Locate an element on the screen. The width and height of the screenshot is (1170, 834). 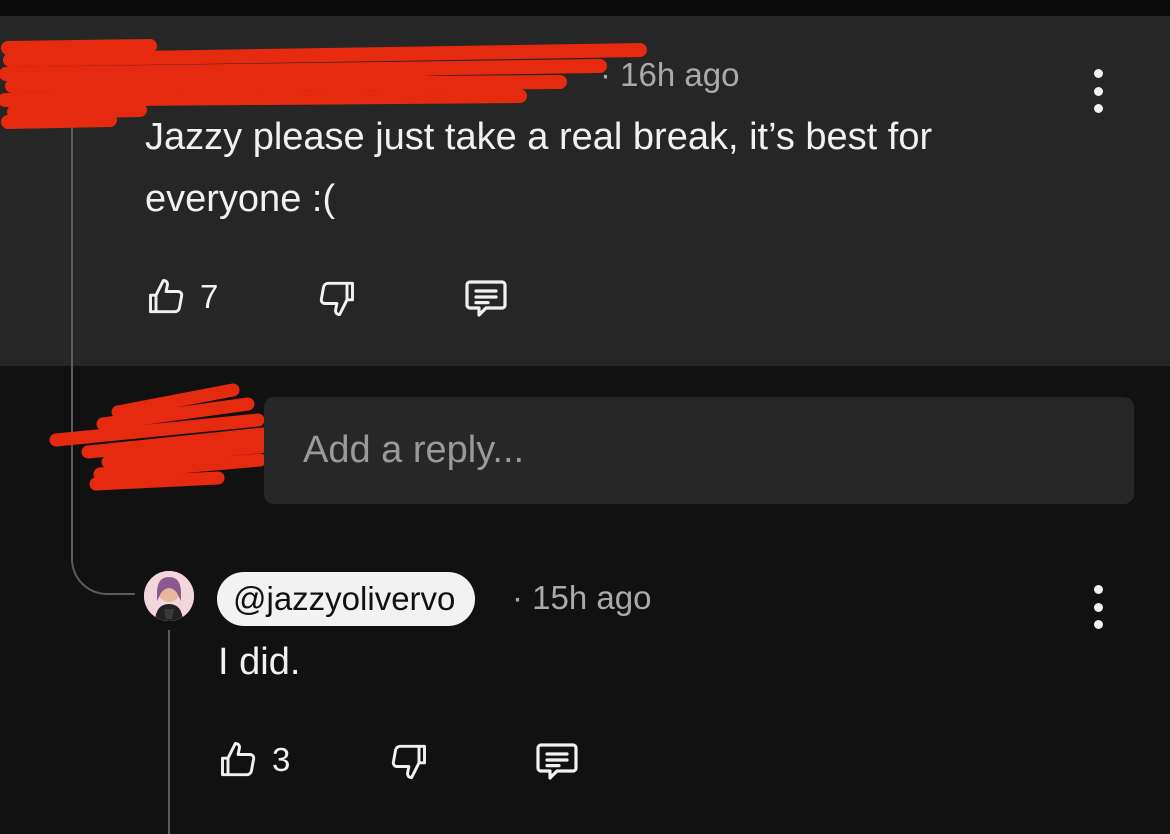
avatar-image is located at coordinates (169, 596).